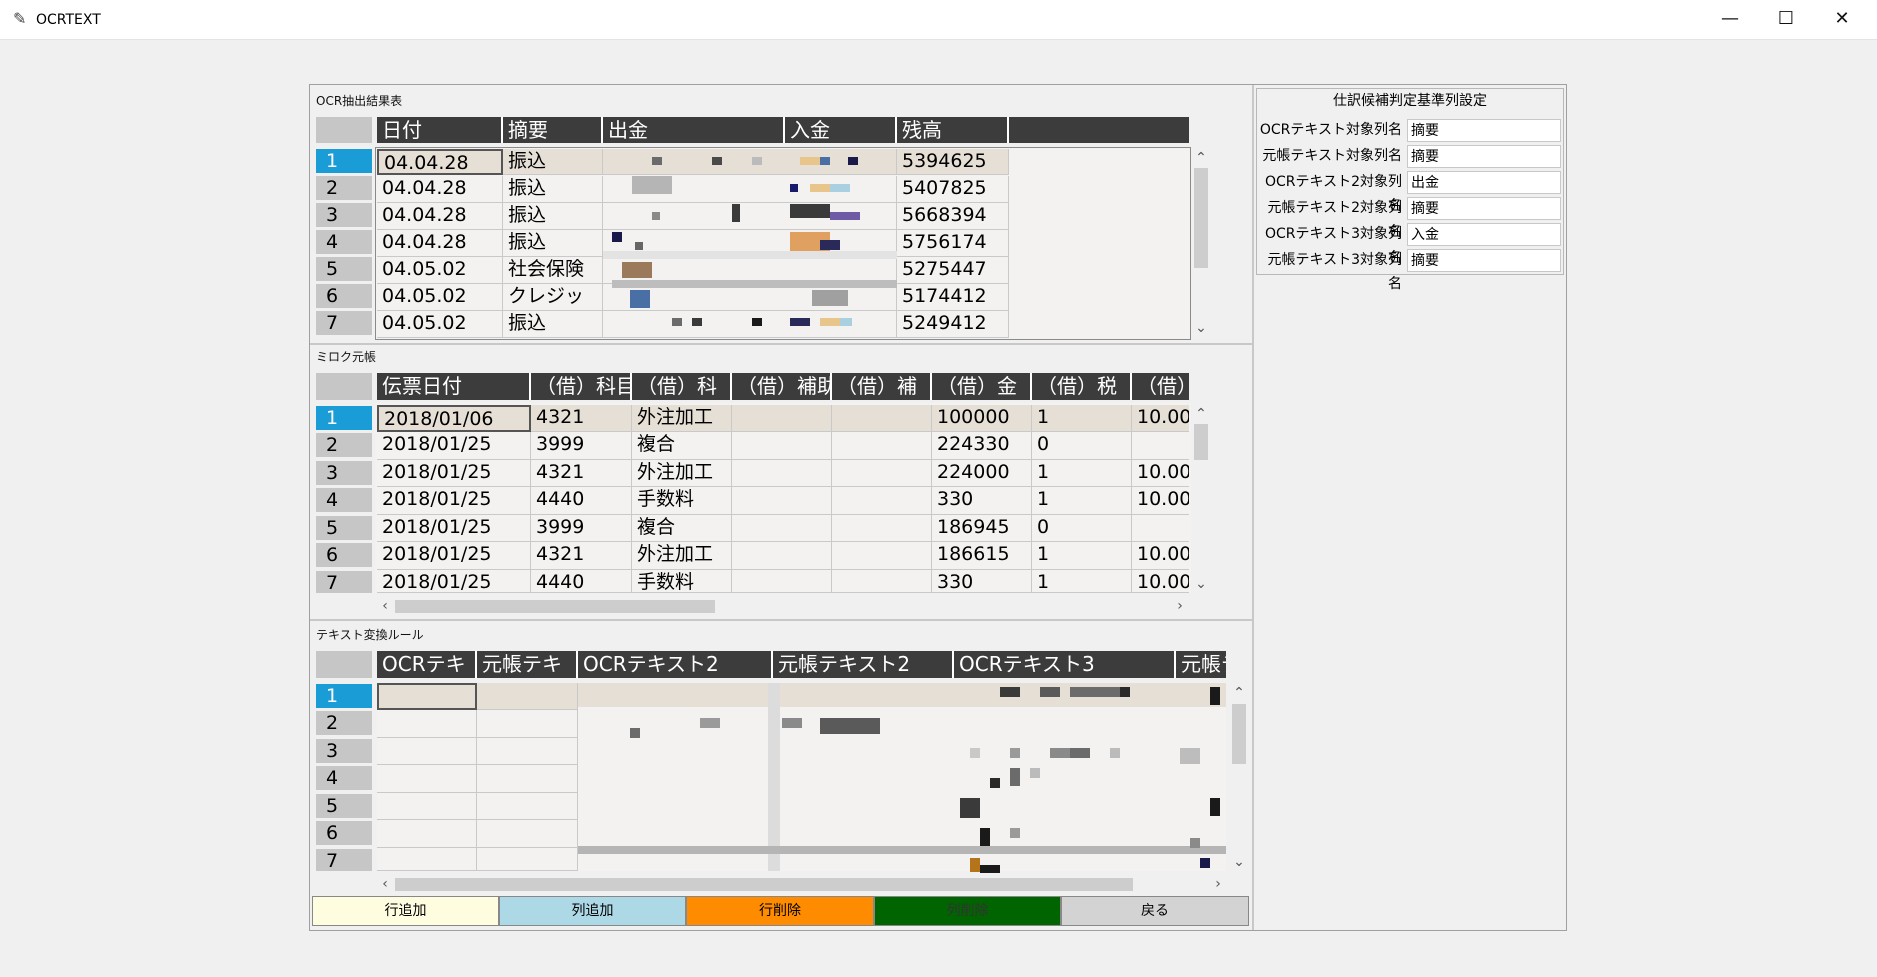 The height and width of the screenshot is (977, 1877). What do you see at coordinates (982, 446) in the screenshot?
I see `table-cell: 224330` at bounding box center [982, 446].